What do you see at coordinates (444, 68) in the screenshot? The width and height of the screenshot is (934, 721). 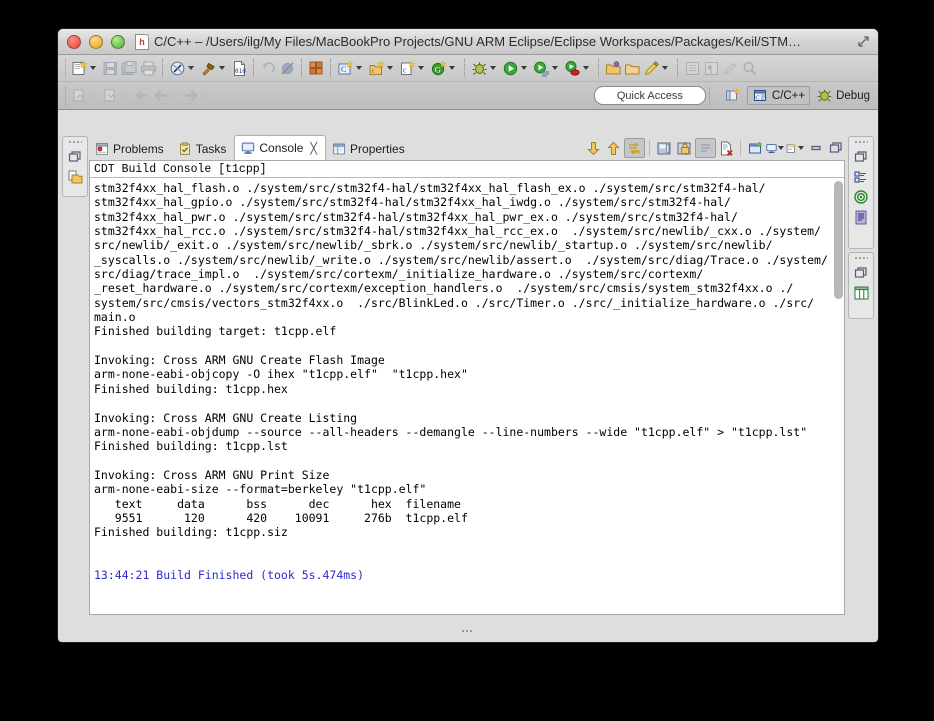 I see `git-repository-button: G` at bounding box center [444, 68].